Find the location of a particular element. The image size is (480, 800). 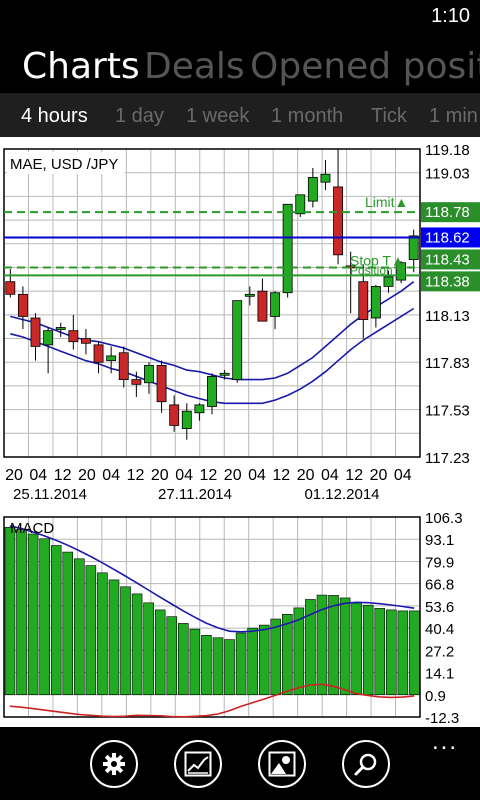

macd-y-tick: 0.9 is located at coordinates (435, 696).